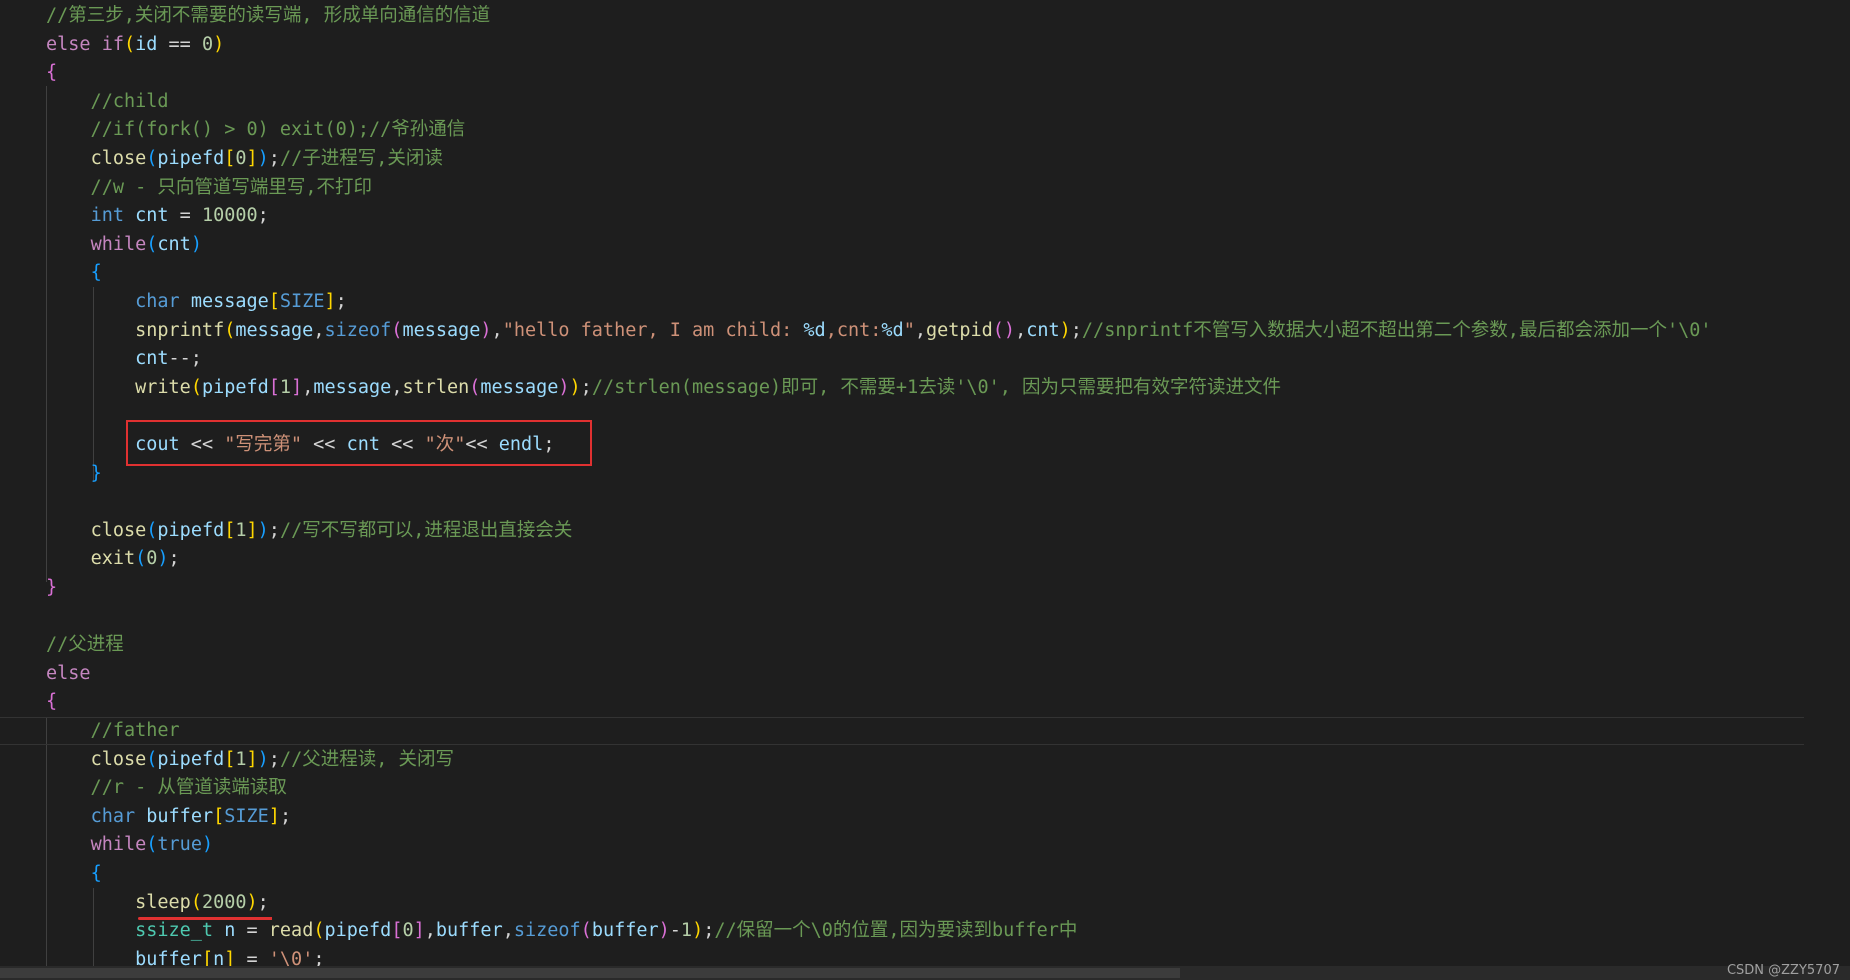 This screenshot has width=1850, height=980. Describe the element at coordinates (925, 903) in the screenshot. I see `code-line: sleep(2000);` at that location.